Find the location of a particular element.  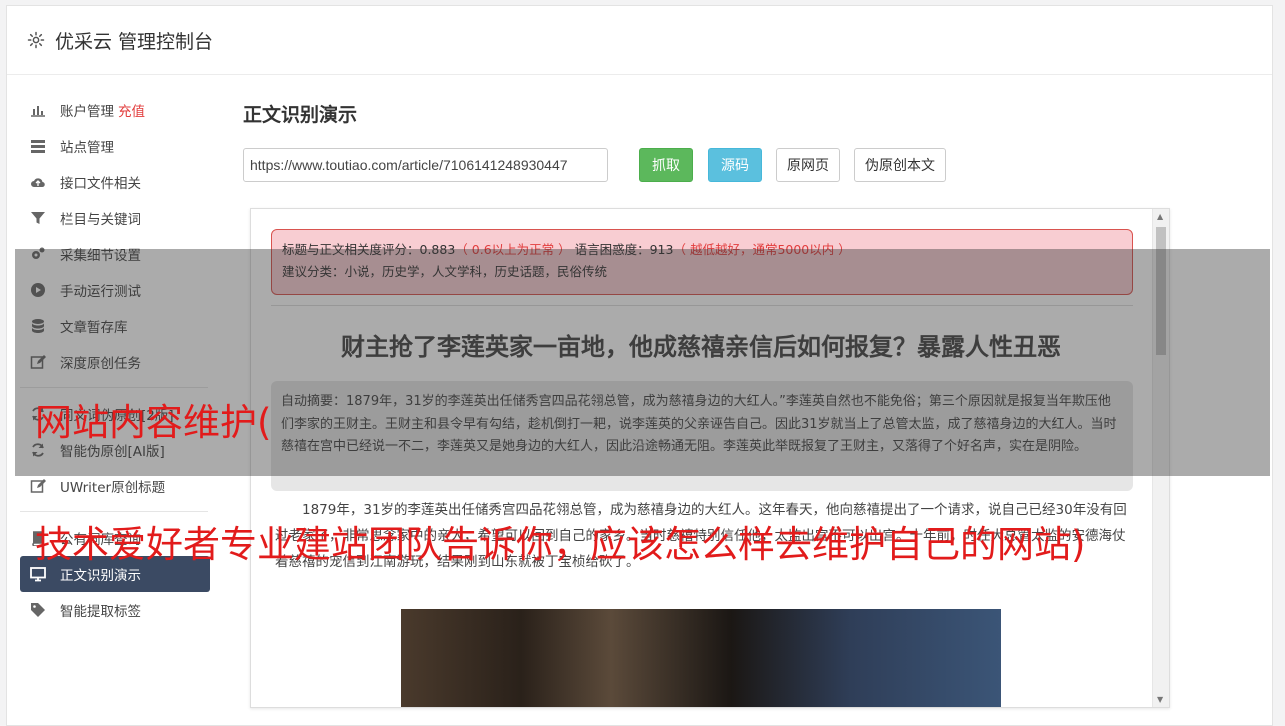

preview-scrollbar: ▲ ▼ is located at coordinates (1160, 458).